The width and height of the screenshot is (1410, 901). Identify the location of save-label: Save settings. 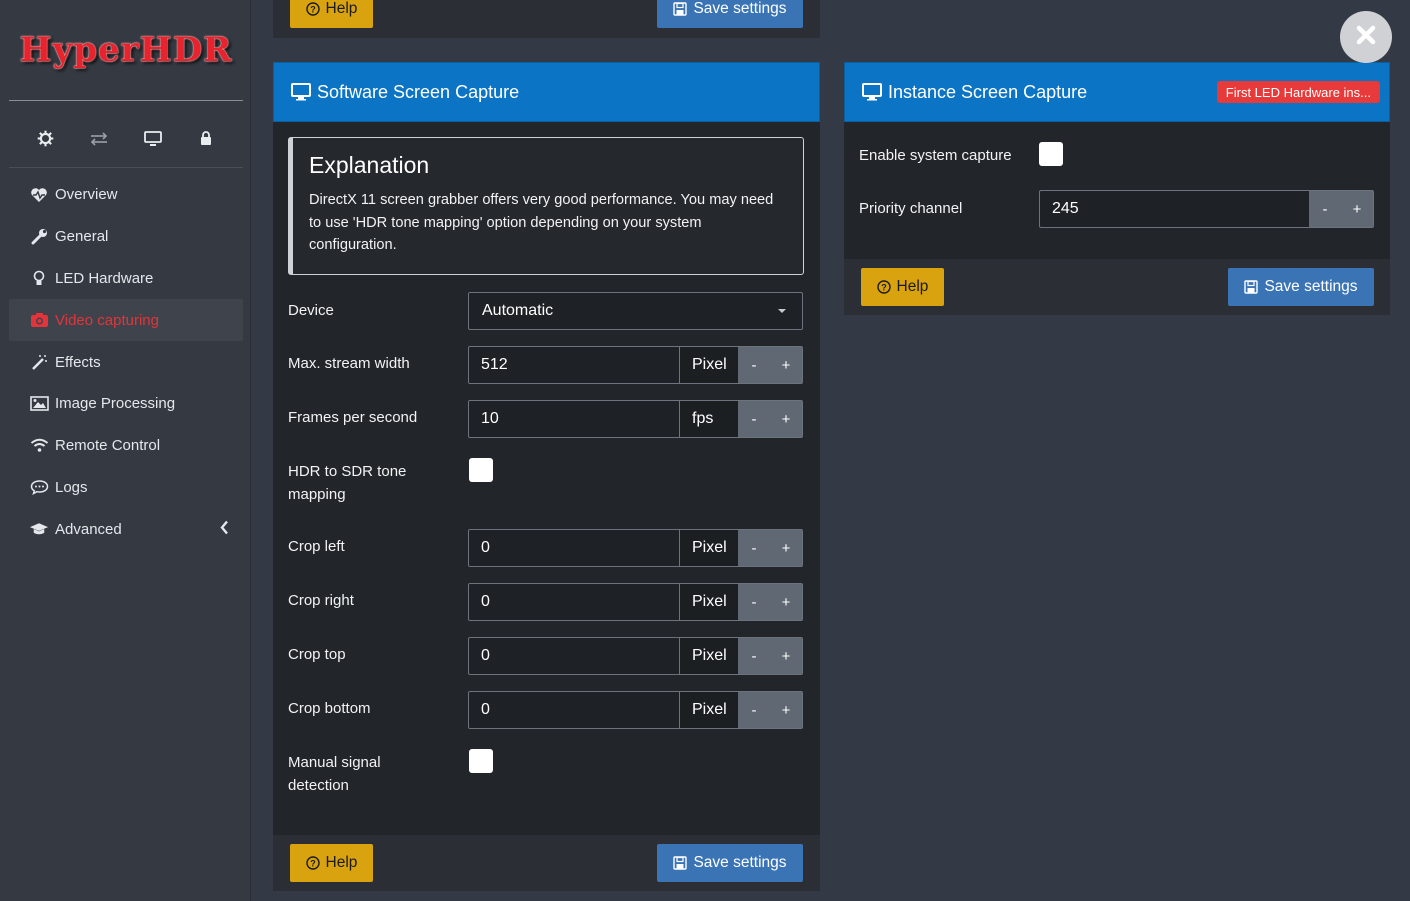
(740, 862).